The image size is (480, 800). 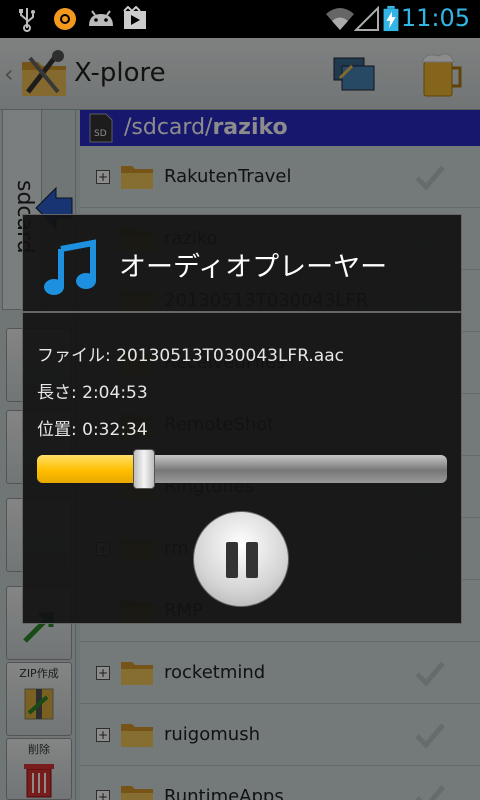 I want to click on length-label: 長さ:, so click(x=57, y=393).